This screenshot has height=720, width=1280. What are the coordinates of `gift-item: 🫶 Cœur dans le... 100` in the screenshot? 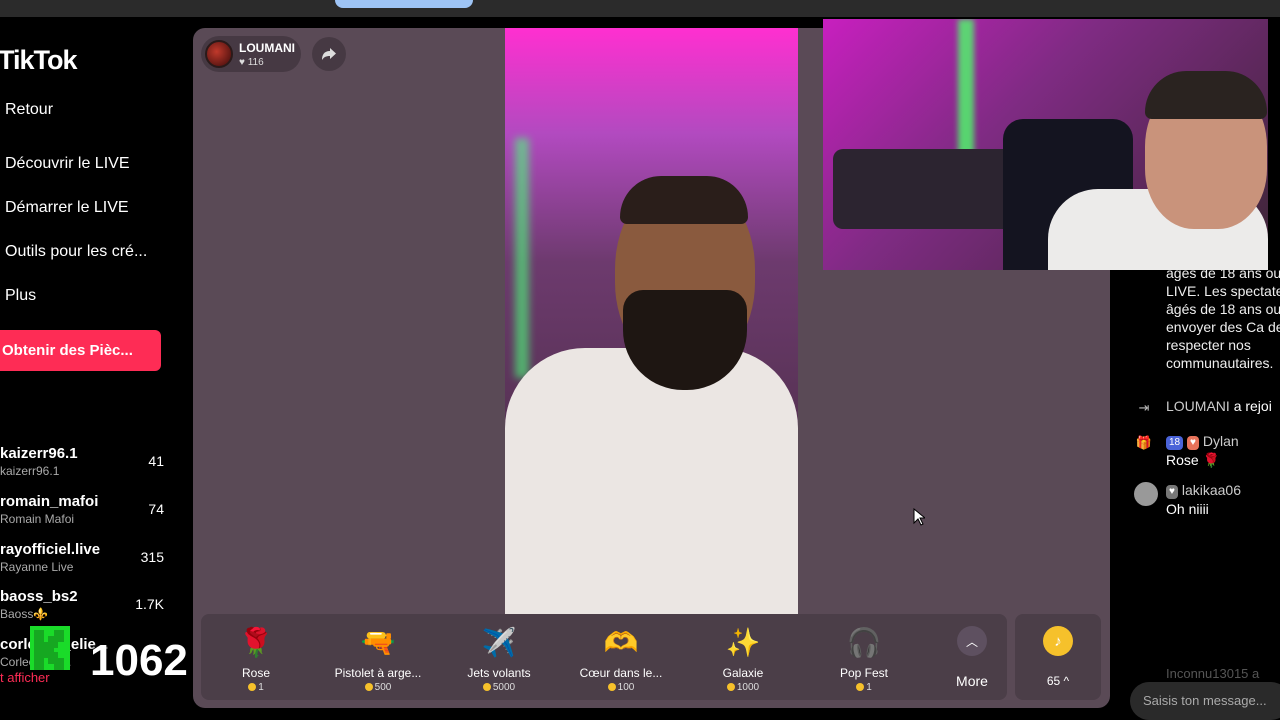 It's located at (621, 657).